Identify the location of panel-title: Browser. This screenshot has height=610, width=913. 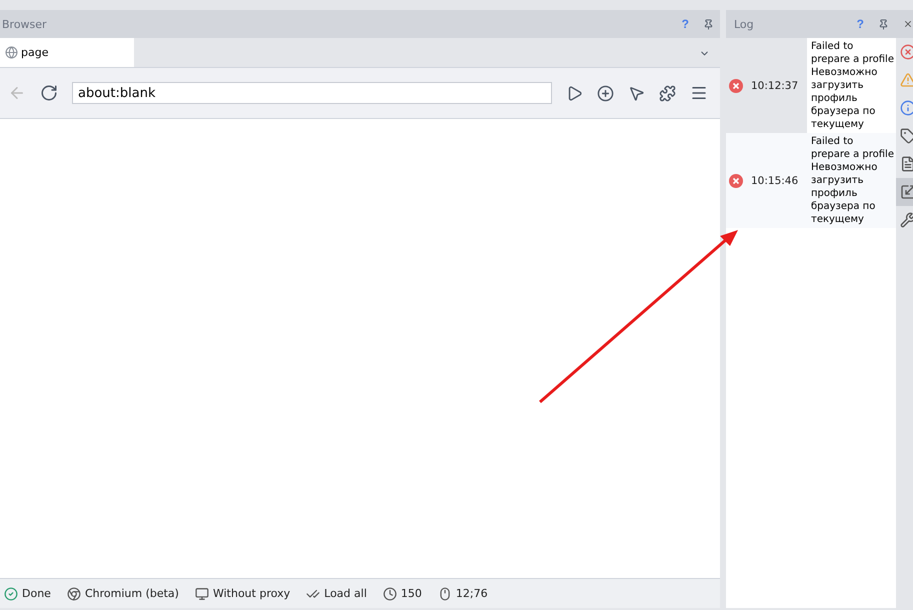
(25, 24).